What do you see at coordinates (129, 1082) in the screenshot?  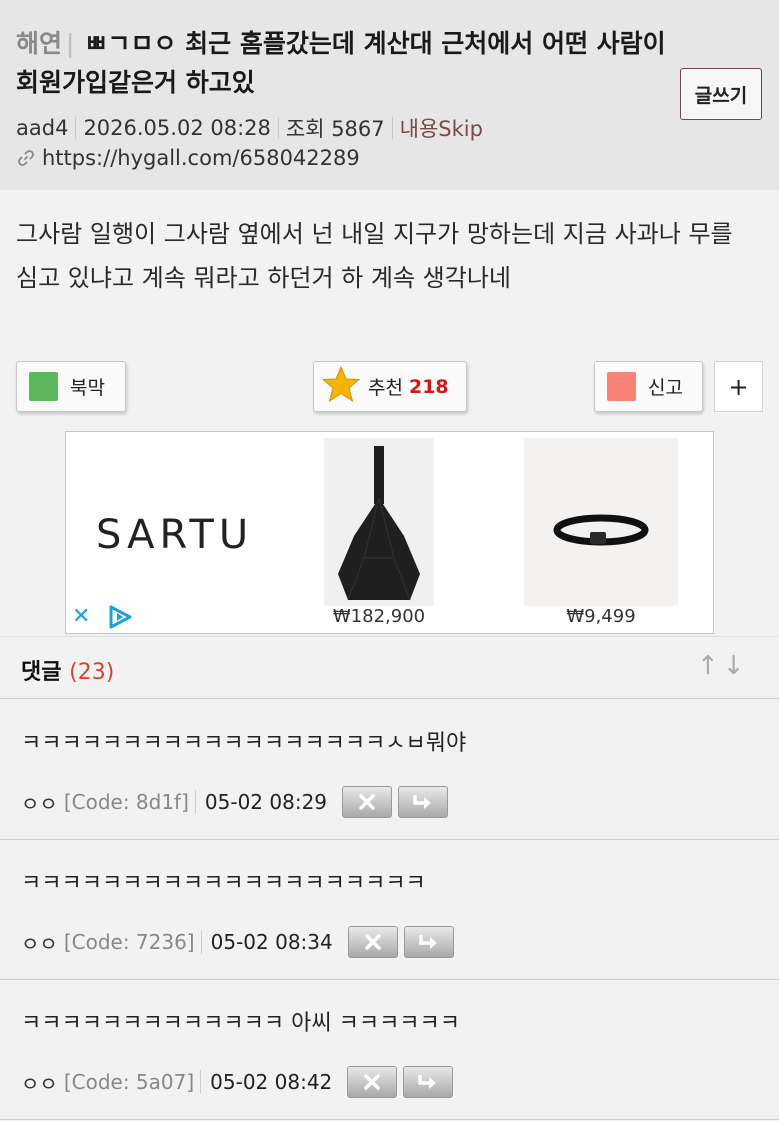 I see `comment-code: [Code: 5a07]` at bounding box center [129, 1082].